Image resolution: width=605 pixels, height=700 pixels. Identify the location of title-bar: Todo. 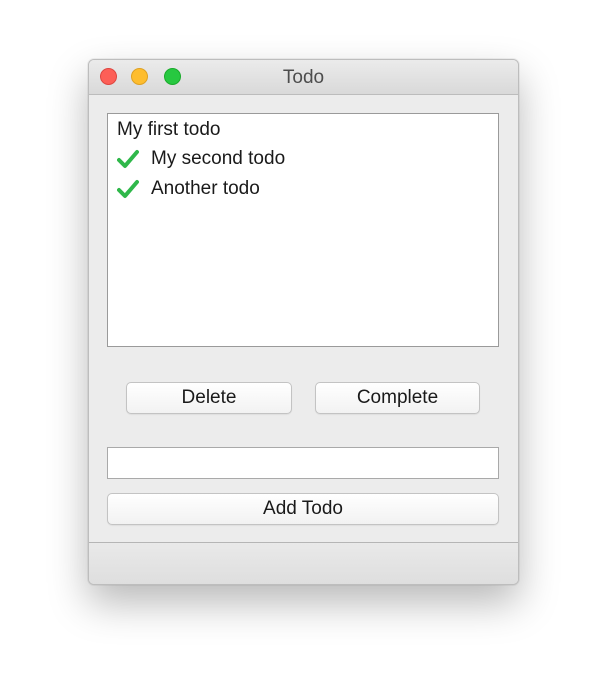
(303, 77).